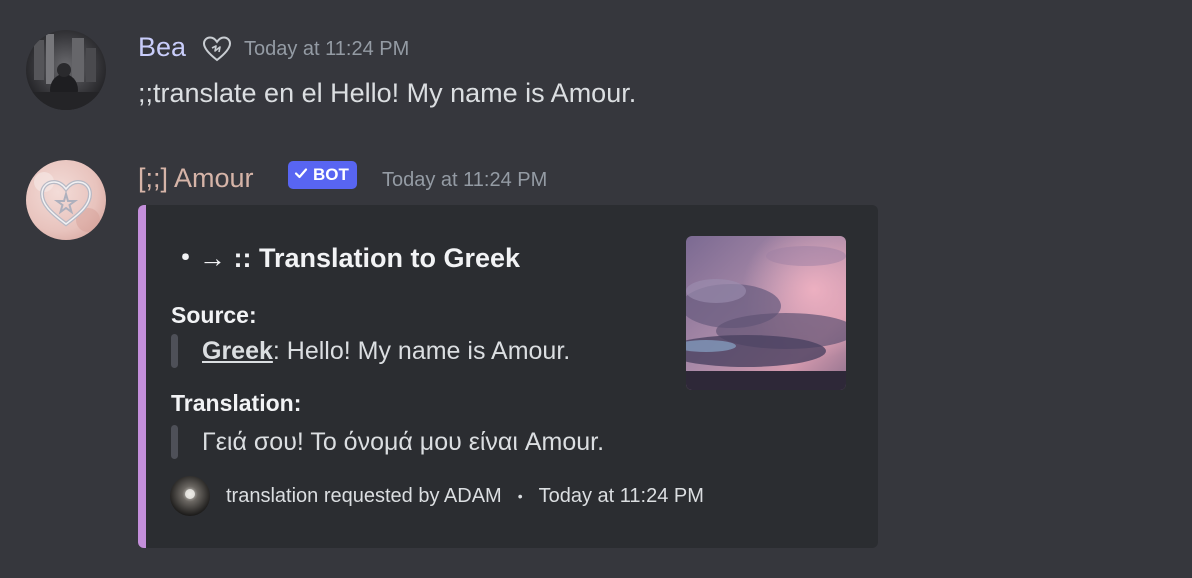 Image resolution: width=1192 pixels, height=578 pixels. I want to click on footer-timestamp: Today at 11:24 PM, so click(621, 495).